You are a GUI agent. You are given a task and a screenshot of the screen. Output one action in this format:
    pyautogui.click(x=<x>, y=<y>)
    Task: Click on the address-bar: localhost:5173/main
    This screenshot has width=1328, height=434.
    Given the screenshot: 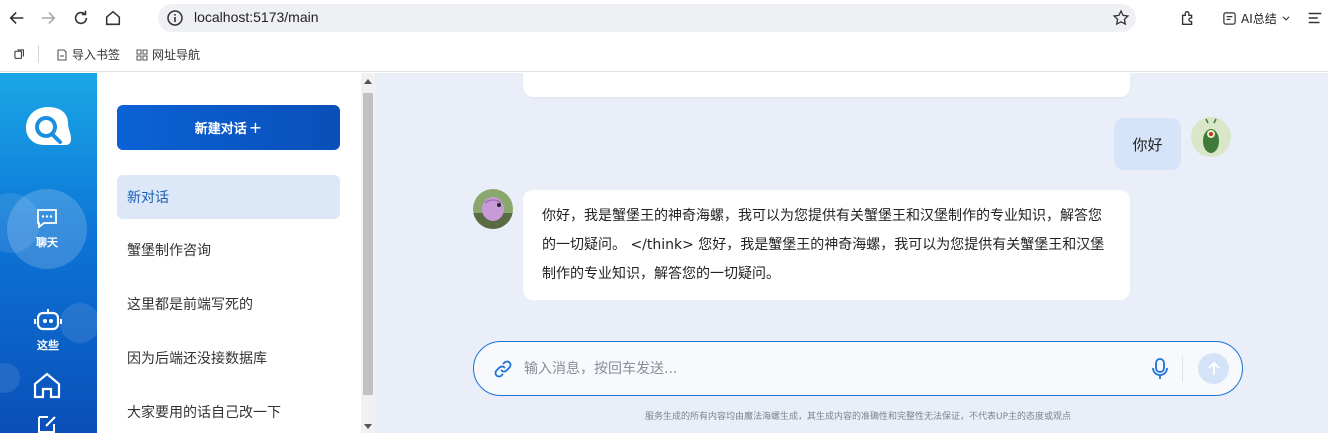 What is the action you would take?
    pyautogui.click(x=647, y=18)
    